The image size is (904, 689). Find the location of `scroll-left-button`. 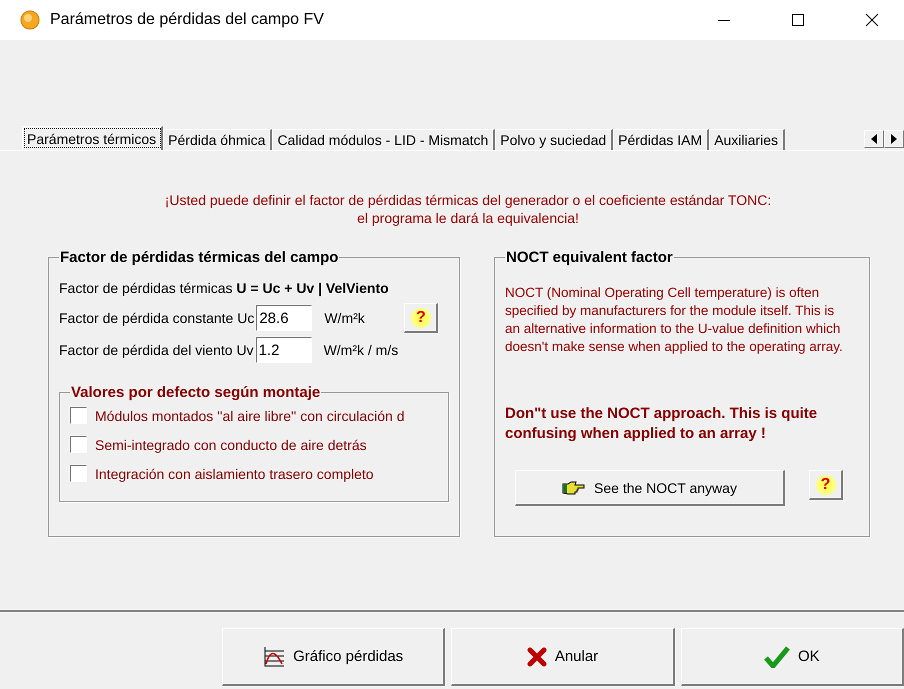

scroll-left-button is located at coordinates (874, 139).